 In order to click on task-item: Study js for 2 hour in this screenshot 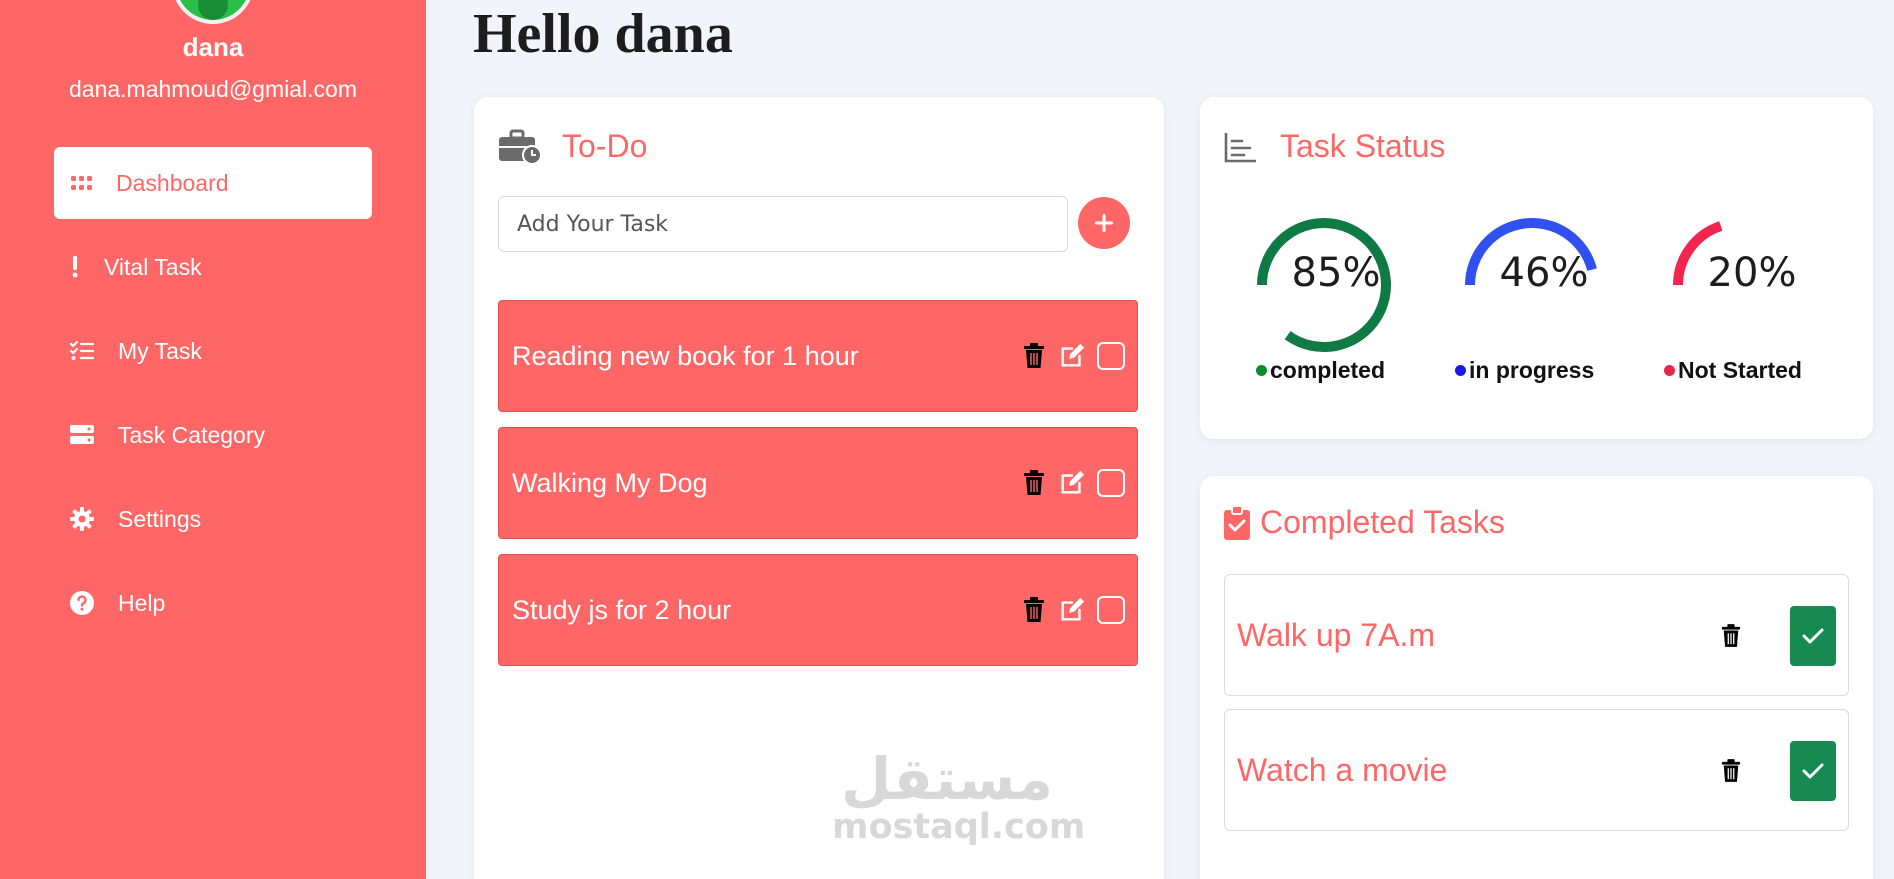, I will do `click(818, 610)`.